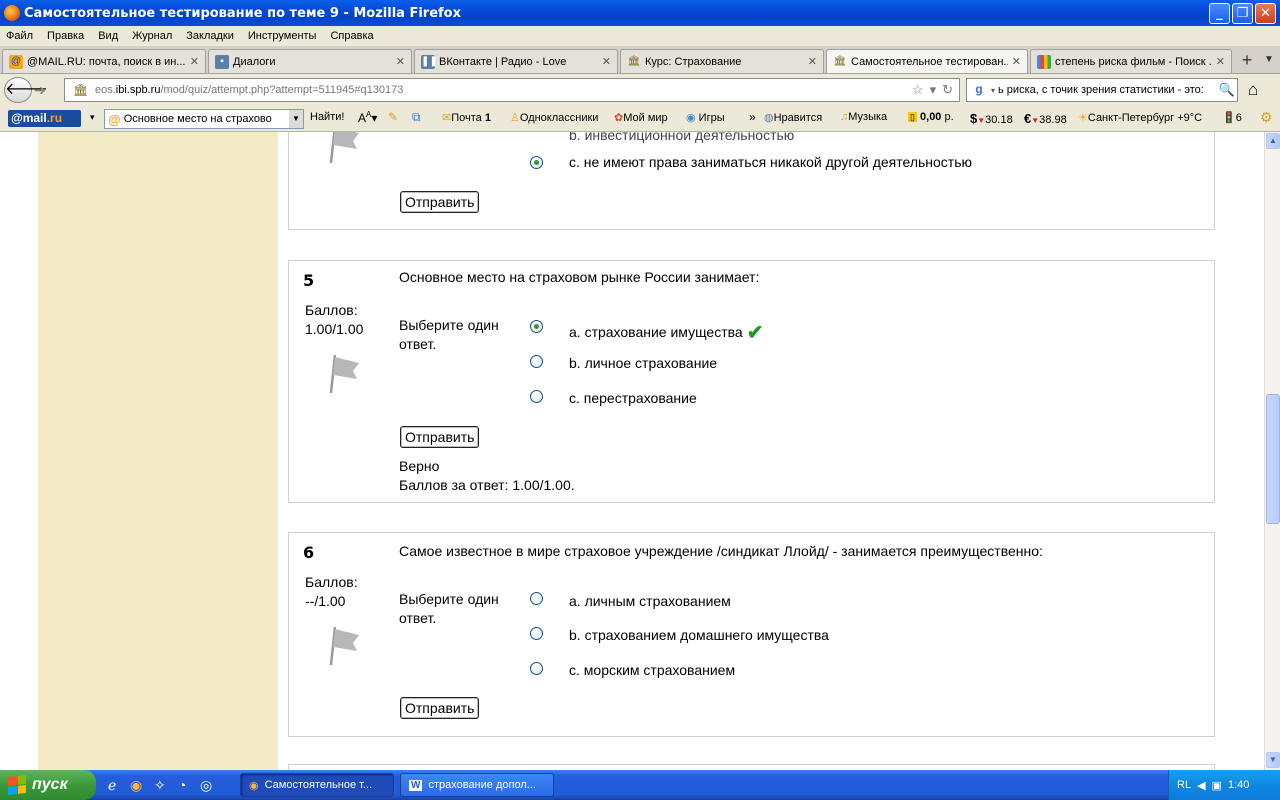 The width and height of the screenshot is (1280, 800). I want to click on likes-button: ◍Нравится, so click(793, 117).